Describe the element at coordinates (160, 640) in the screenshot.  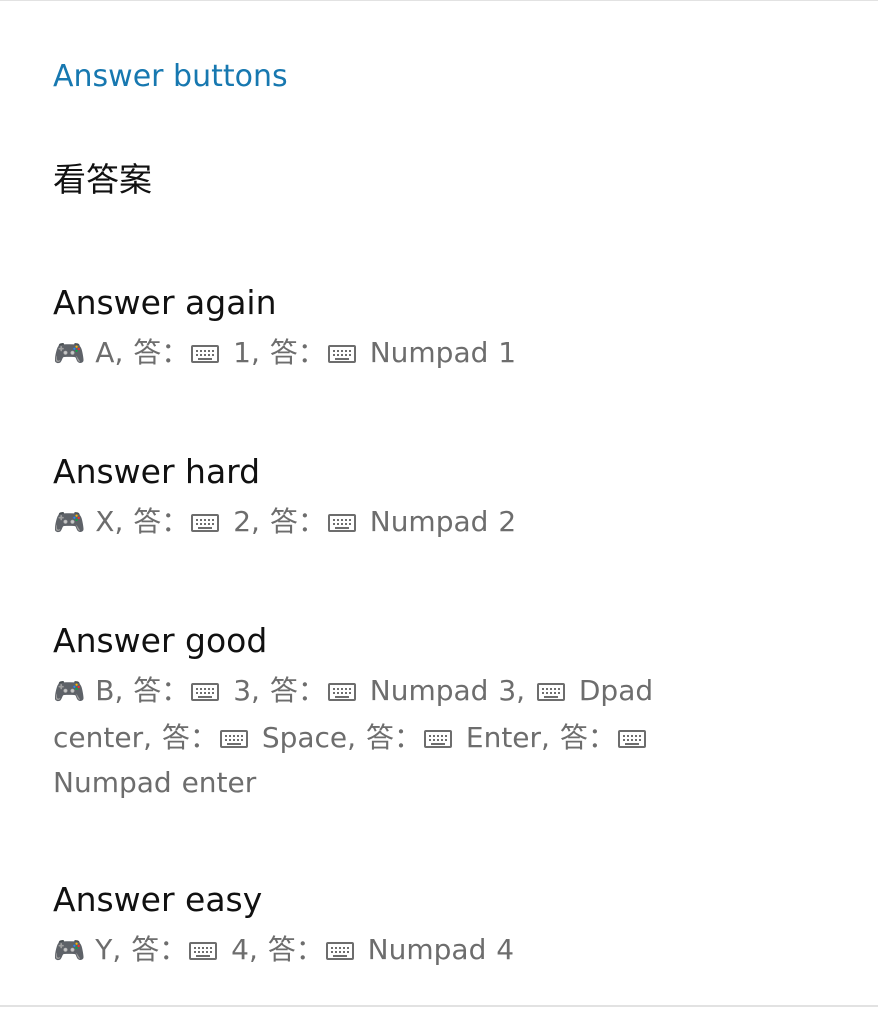
I see `pref-title: Answer good` at that location.